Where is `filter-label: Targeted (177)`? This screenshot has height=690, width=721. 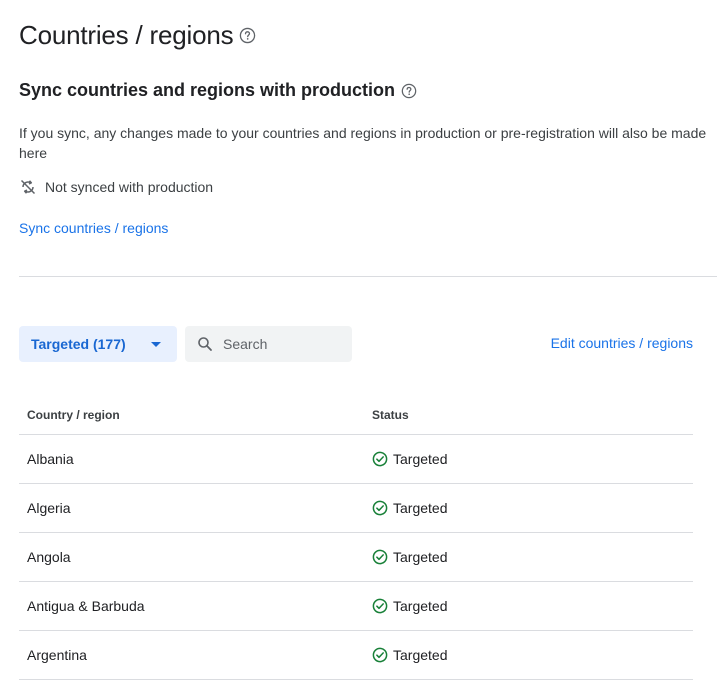 filter-label: Targeted (177) is located at coordinates (78, 344).